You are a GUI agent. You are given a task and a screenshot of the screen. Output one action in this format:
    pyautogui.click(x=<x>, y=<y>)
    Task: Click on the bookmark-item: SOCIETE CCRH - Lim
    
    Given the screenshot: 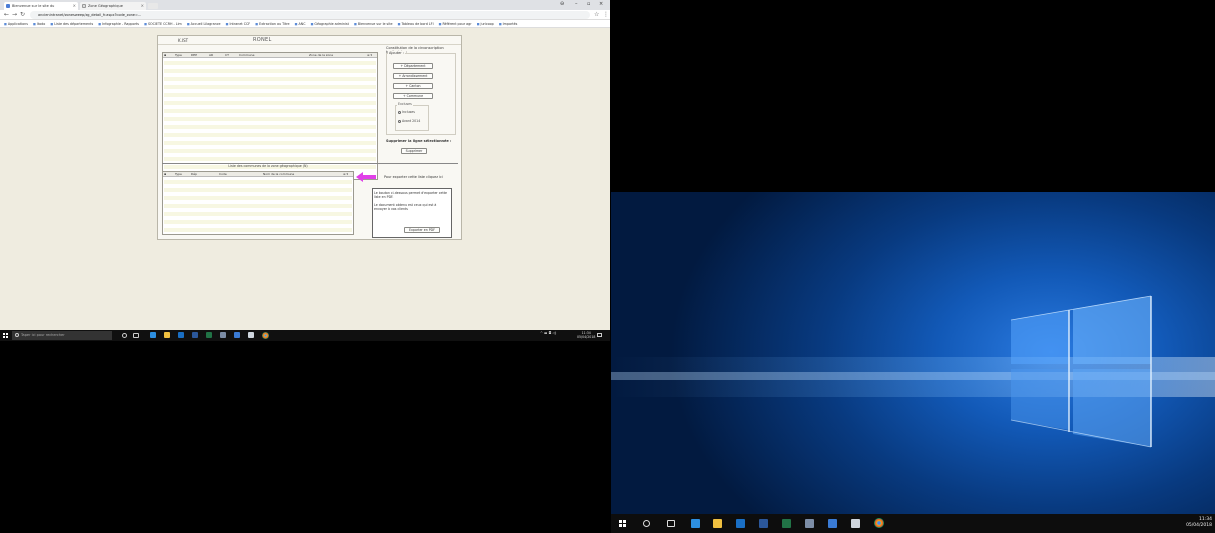 What is the action you would take?
    pyautogui.click(x=163, y=24)
    